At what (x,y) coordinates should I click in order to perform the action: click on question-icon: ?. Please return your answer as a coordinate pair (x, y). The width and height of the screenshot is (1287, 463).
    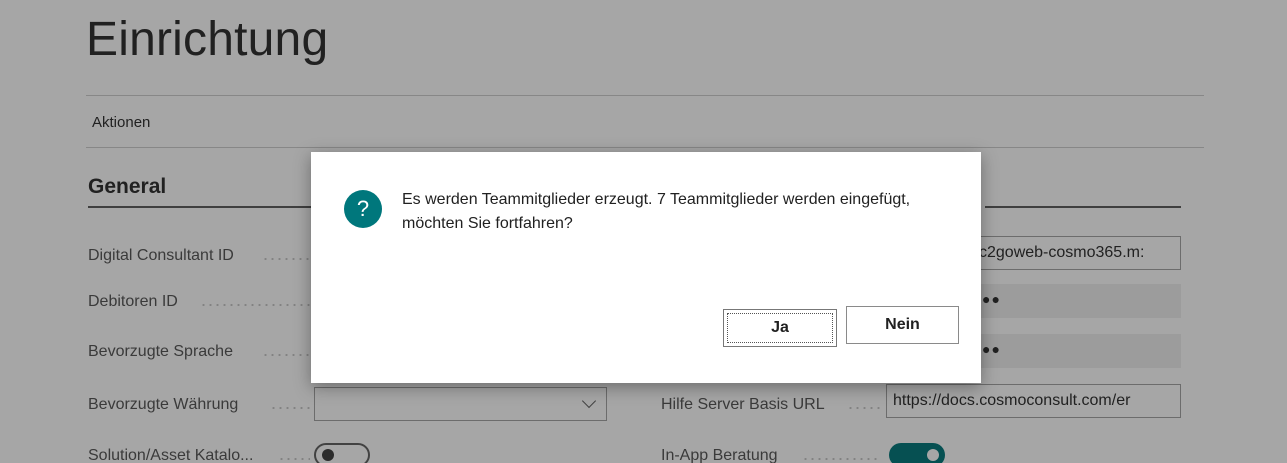
    Looking at the image, I should click on (363, 209).